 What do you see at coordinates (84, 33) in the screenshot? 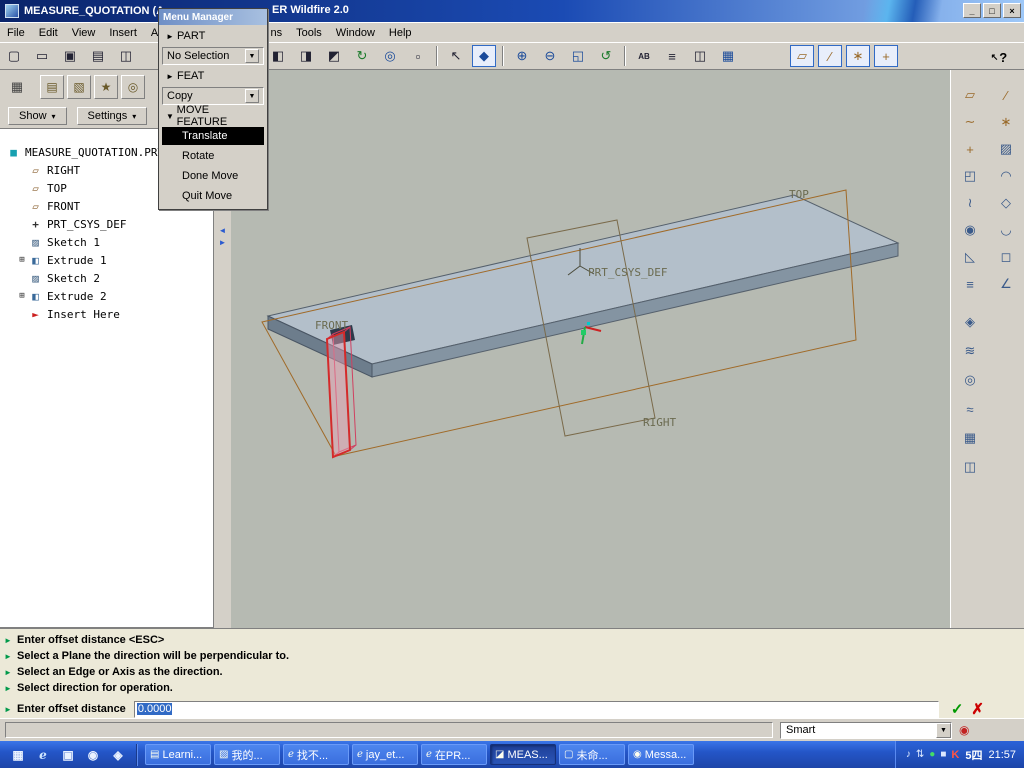
I see `menu-view: View` at bounding box center [84, 33].